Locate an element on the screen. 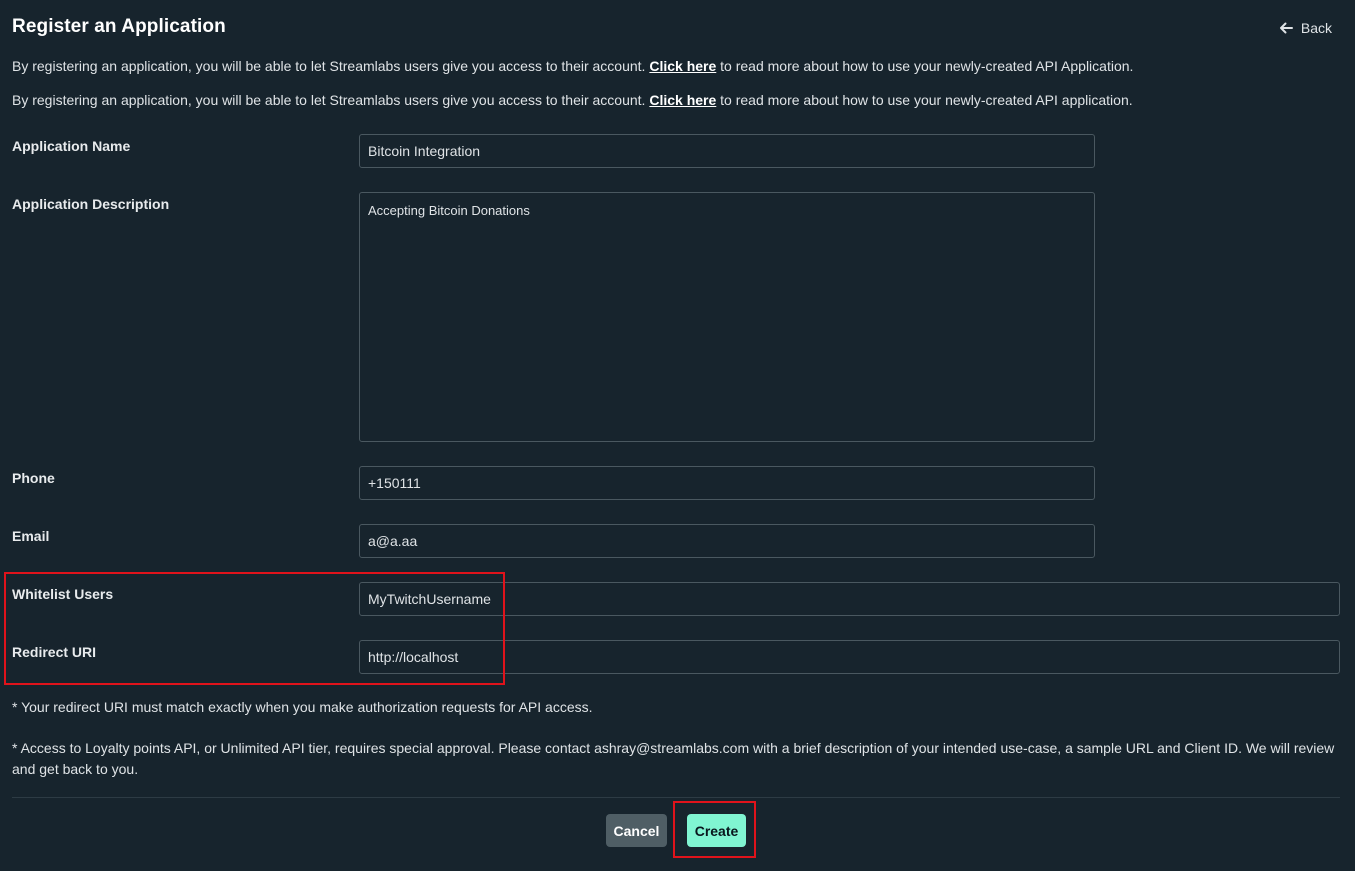  application-description-label: Application Description is located at coordinates (91, 204).